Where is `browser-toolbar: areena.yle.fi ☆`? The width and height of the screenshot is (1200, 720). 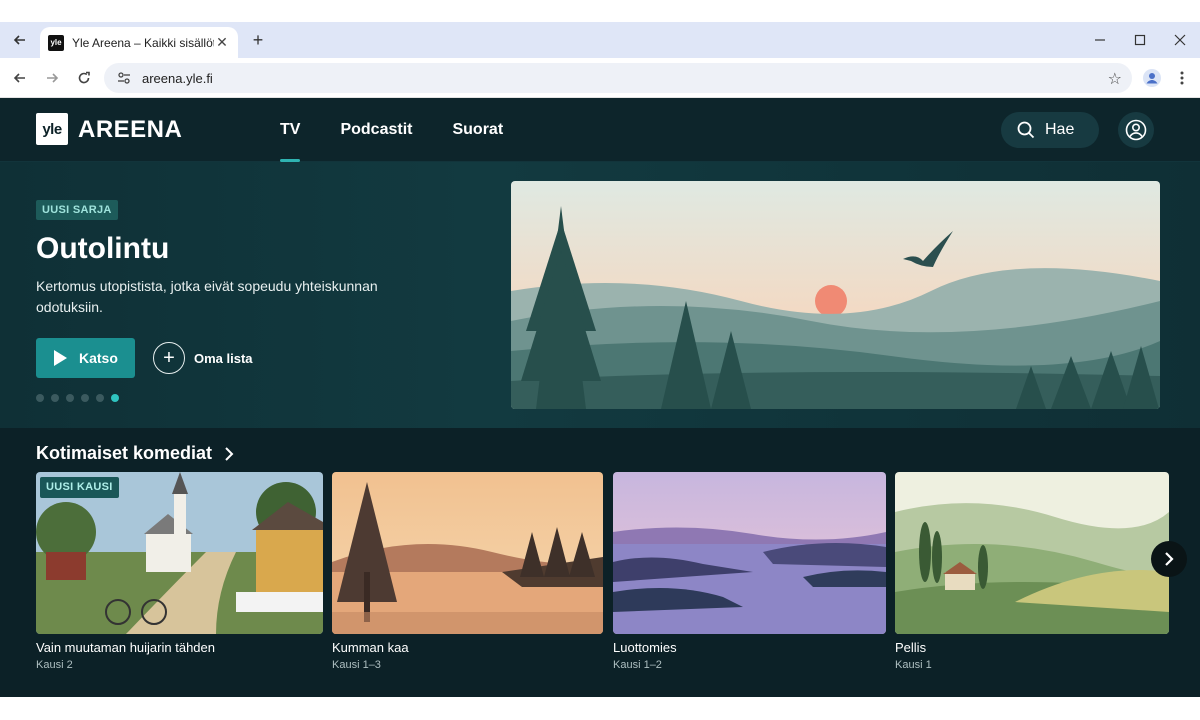
browser-toolbar: areena.yle.fi ☆ is located at coordinates (600, 78).